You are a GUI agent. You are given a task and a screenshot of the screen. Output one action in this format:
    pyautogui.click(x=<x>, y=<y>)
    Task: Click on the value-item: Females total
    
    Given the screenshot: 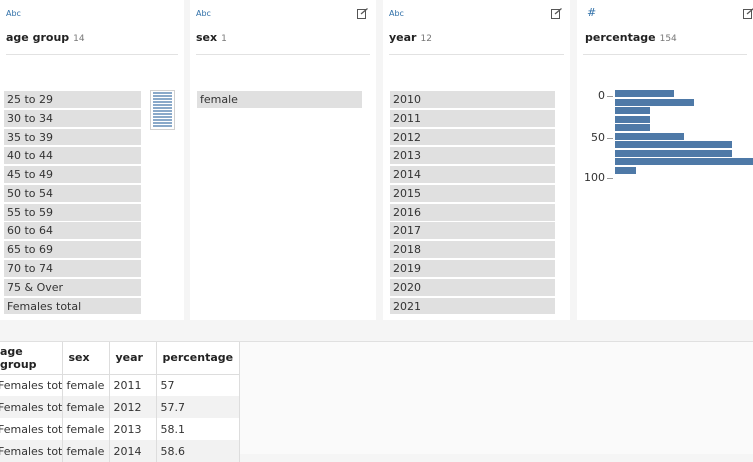 What is the action you would take?
    pyautogui.click(x=72, y=306)
    